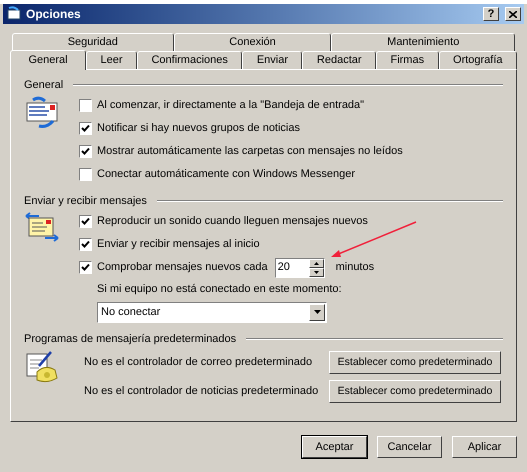 The image size is (527, 472). I want to click on tab: Firmas, so click(407, 60).